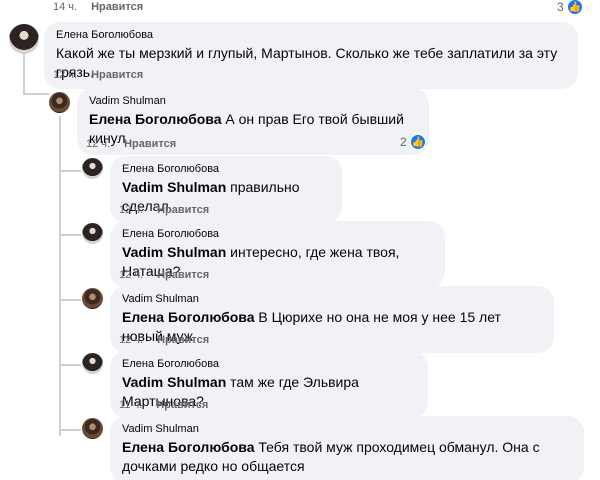 This screenshot has width=600, height=480. I want to click on thread-line-reply, so click(60, 276).